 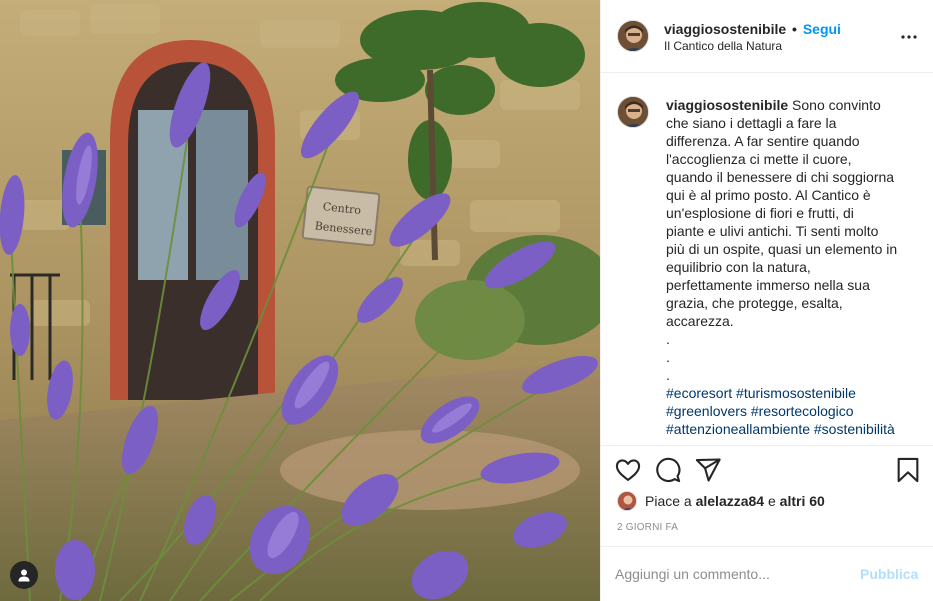 I want to click on likes-others-link: altri 60, so click(x=802, y=501).